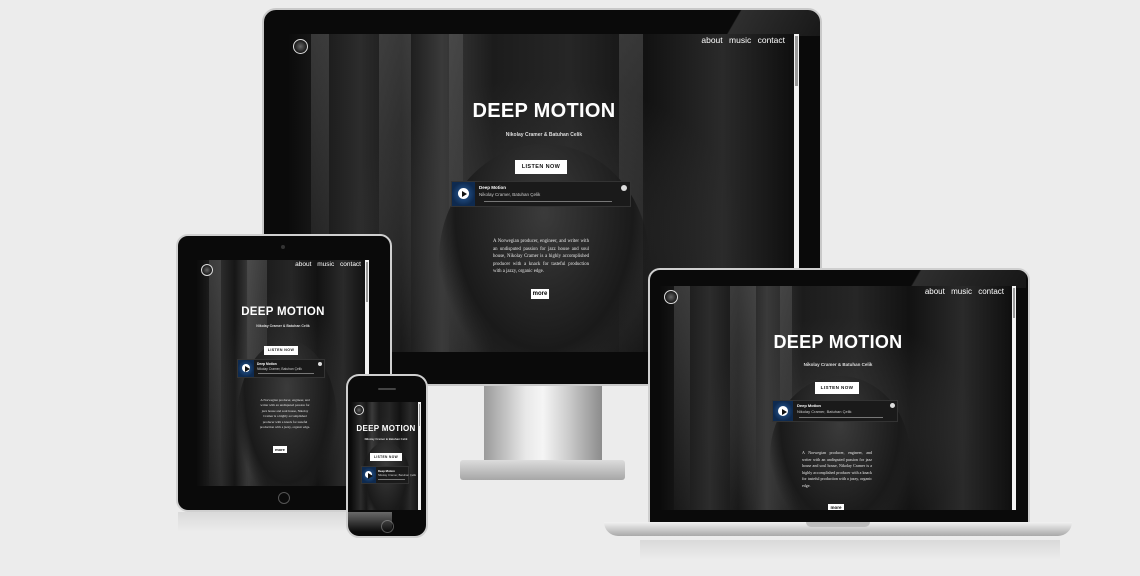 The image size is (1140, 576). Describe the element at coordinates (760, 23) in the screenshot. I see `desktop-gloss` at that location.